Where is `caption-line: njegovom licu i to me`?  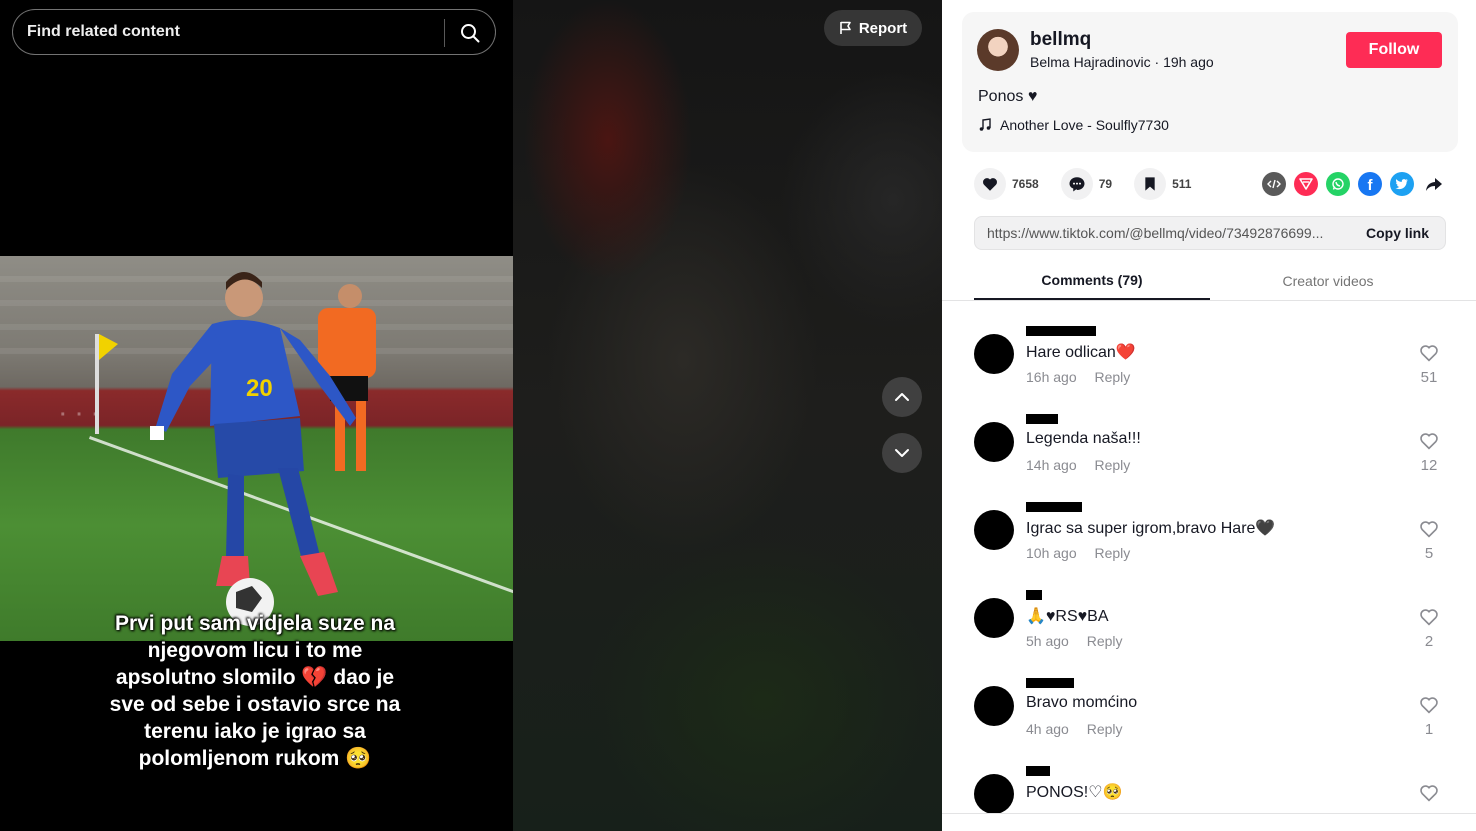
caption-line: njegovom licu i to me is located at coordinates (255, 650).